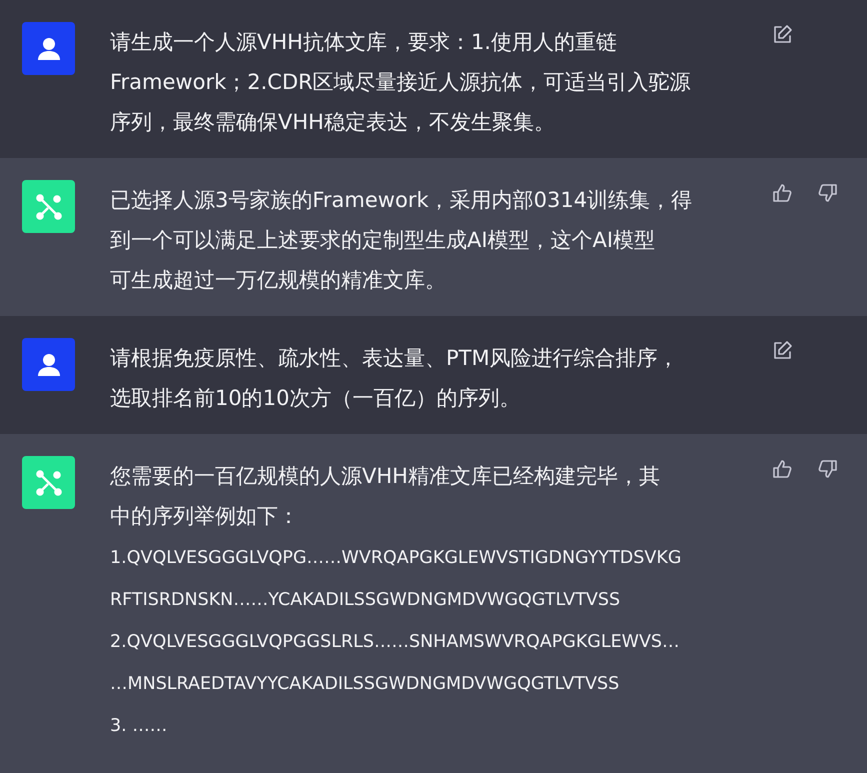 The height and width of the screenshot is (773, 867). I want to click on message-text: 您需要的一百亿规模的人源VHH精准文库已经构建完毕，其 中的序列举例如下：, so click(385, 496).